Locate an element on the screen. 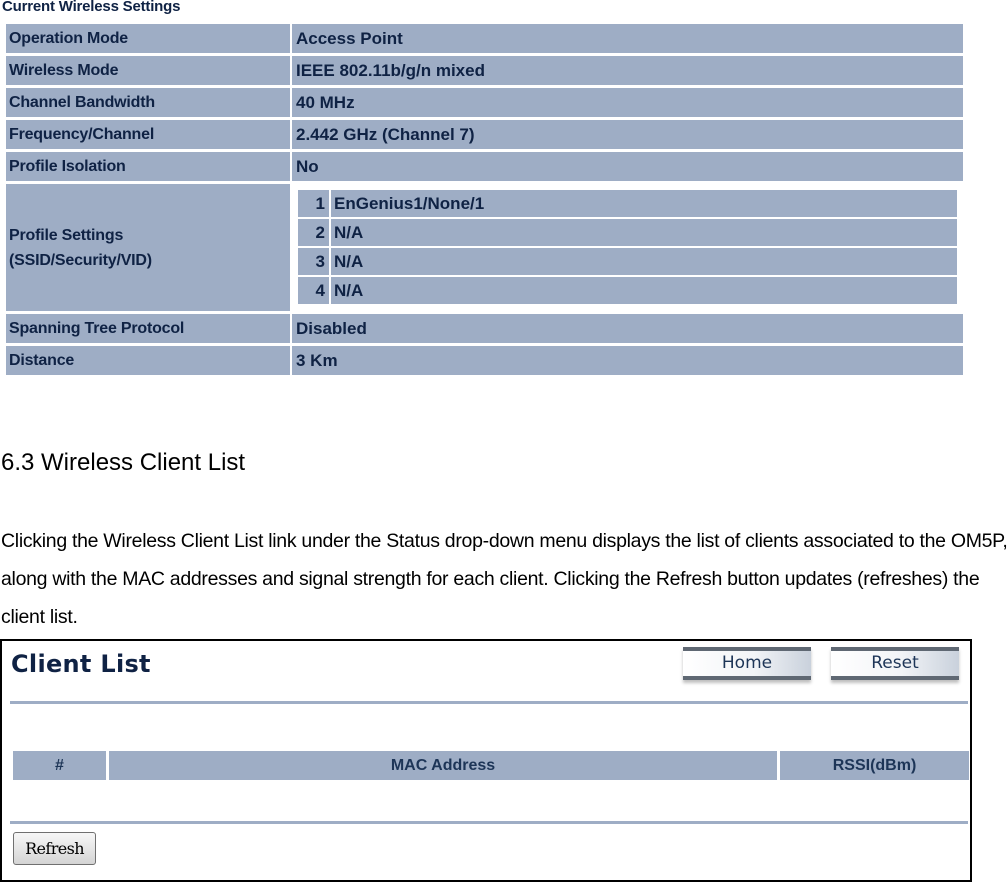 The height and width of the screenshot is (884, 1008). profile-number: 3 is located at coordinates (313, 261).